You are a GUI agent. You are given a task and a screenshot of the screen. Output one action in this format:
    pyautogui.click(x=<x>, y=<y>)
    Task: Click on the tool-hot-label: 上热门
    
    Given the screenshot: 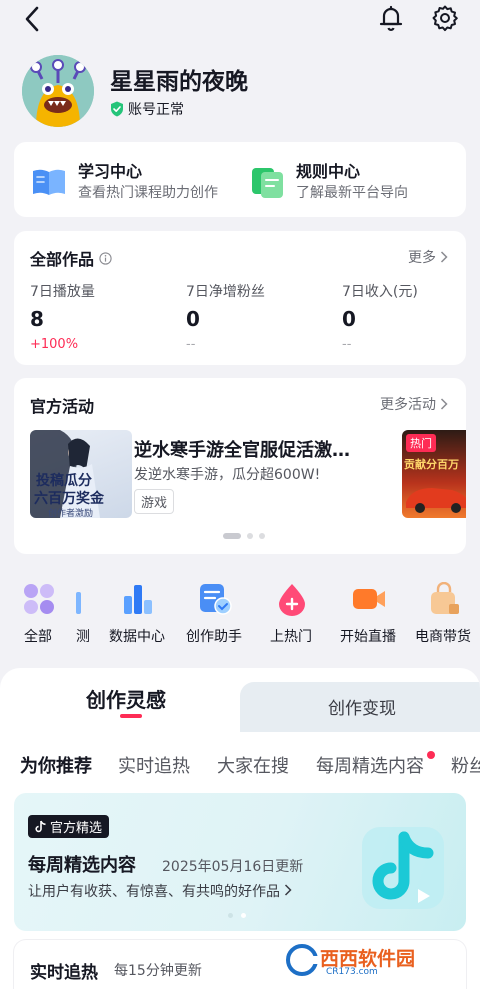 What is the action you would take?
    pyautogui.click(x=291, y=637)
    